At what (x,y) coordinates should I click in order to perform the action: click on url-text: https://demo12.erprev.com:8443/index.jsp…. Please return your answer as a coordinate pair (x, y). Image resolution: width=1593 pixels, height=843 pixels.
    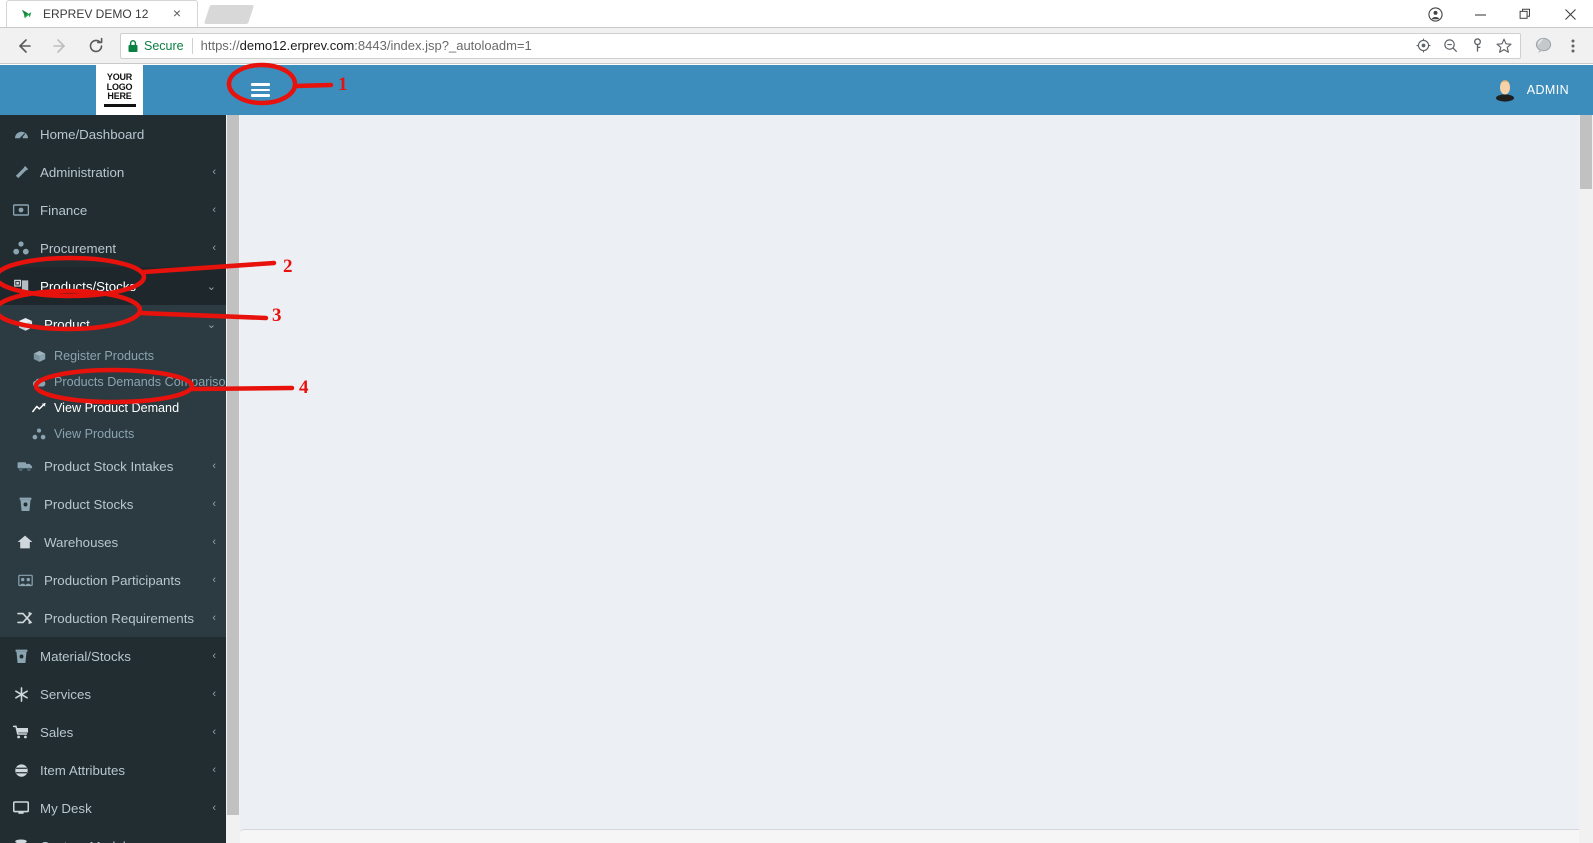
    Looking at the image, I should click on (366, 45).